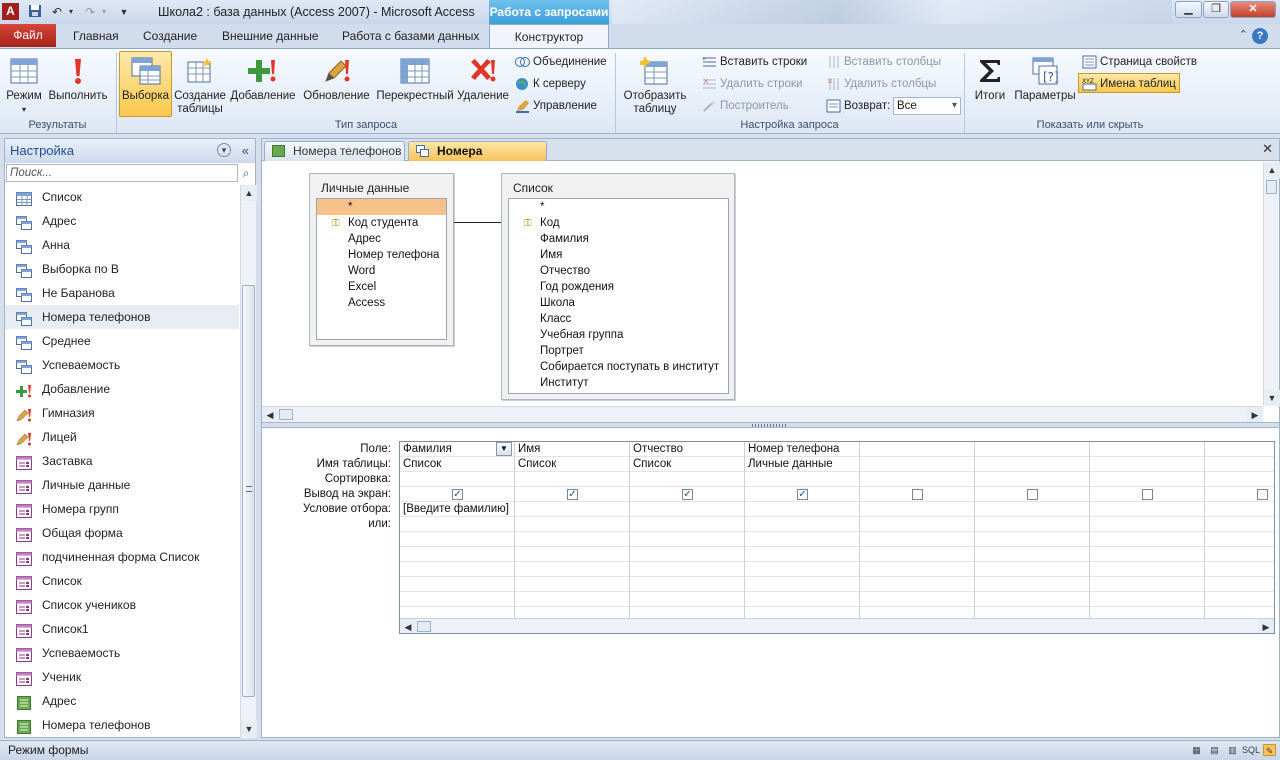 The image size is (1280, 760). What do you see at coordinates (1232, 750) in the screenshot?
I see `pivot-chart-status-icon: ▥` at bounding box center [1232, 750].